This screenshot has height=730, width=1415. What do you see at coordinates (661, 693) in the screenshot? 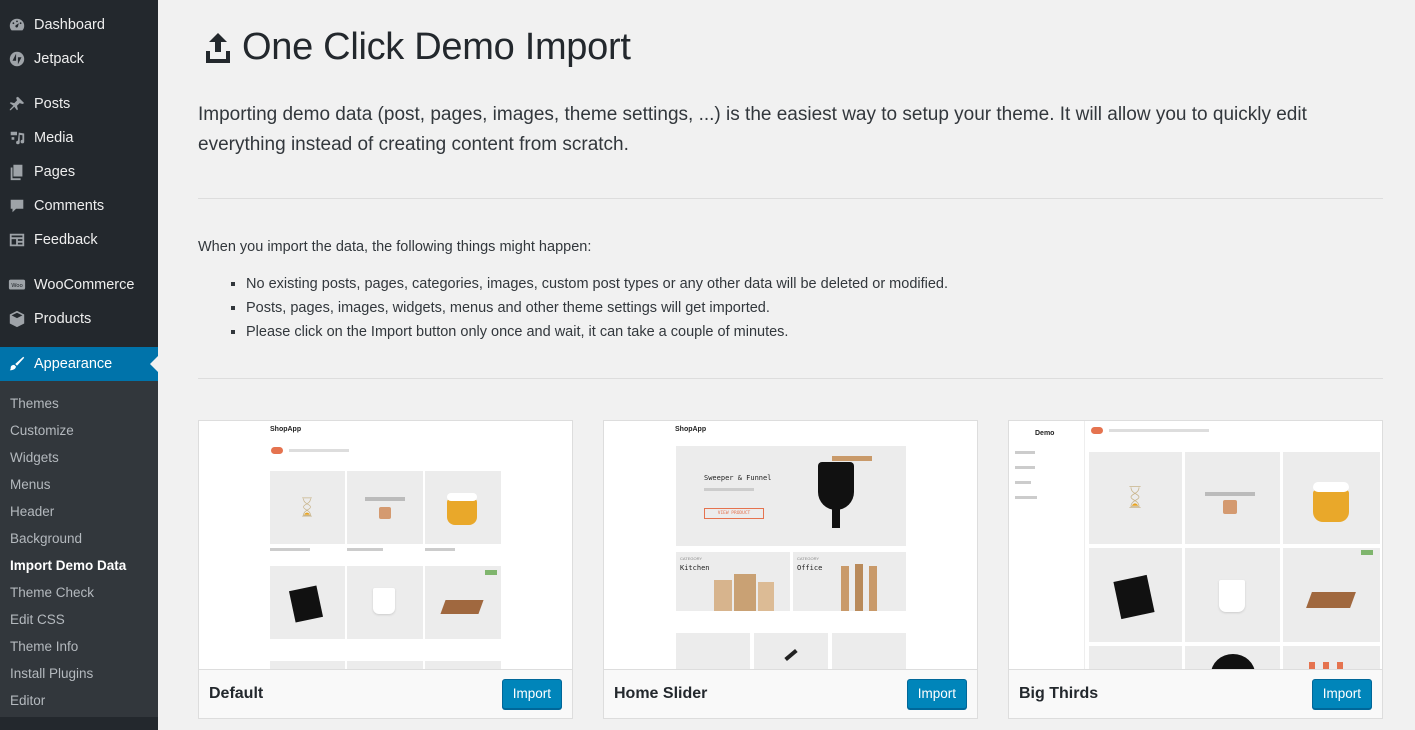
I see `demo-name: Home Slider` at bounding box center [661, 693].